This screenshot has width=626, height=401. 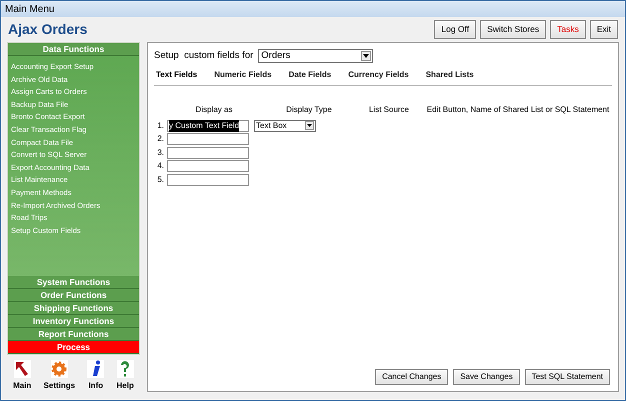 What do you see at coordinates (214, 110) in the screenshot?
I see `column-header: Display as` at bounding box center [214, 110].